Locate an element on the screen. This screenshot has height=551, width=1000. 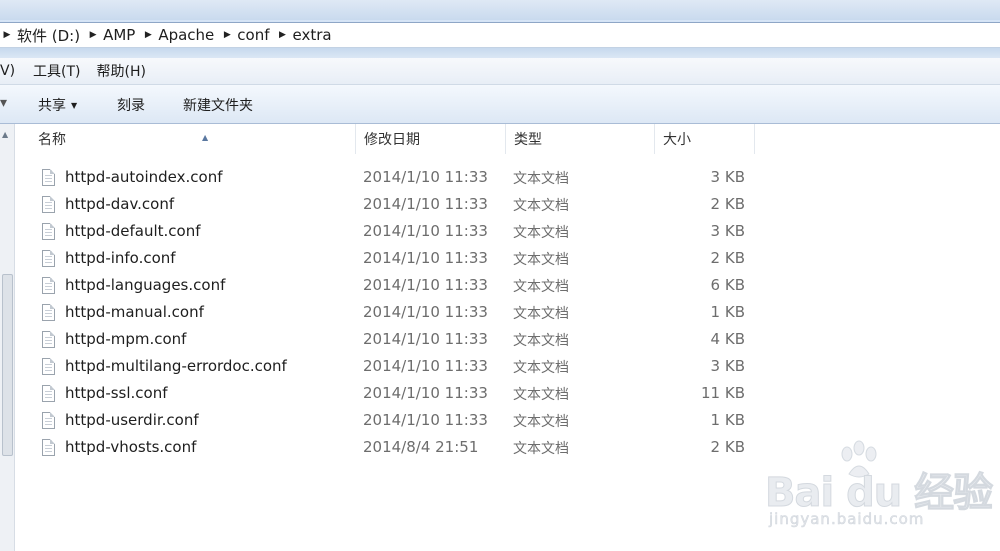
file-row: httpd-info.conf 2014/1/10 11:33 文本文档 2 KB is located at coordinates (507, 259).